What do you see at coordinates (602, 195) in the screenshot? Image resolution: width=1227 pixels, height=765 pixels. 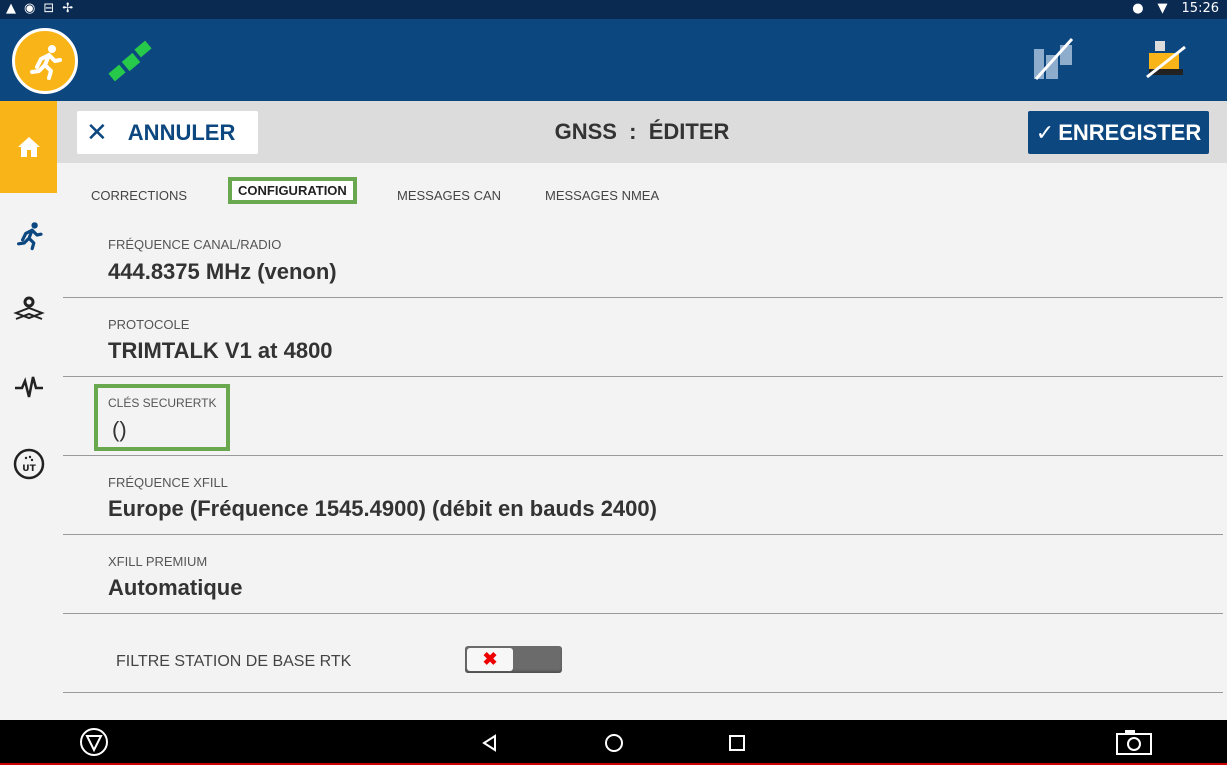 I see `tab-messages-nmea: MESSAGES NMEA` at bounding box center [602, 195].